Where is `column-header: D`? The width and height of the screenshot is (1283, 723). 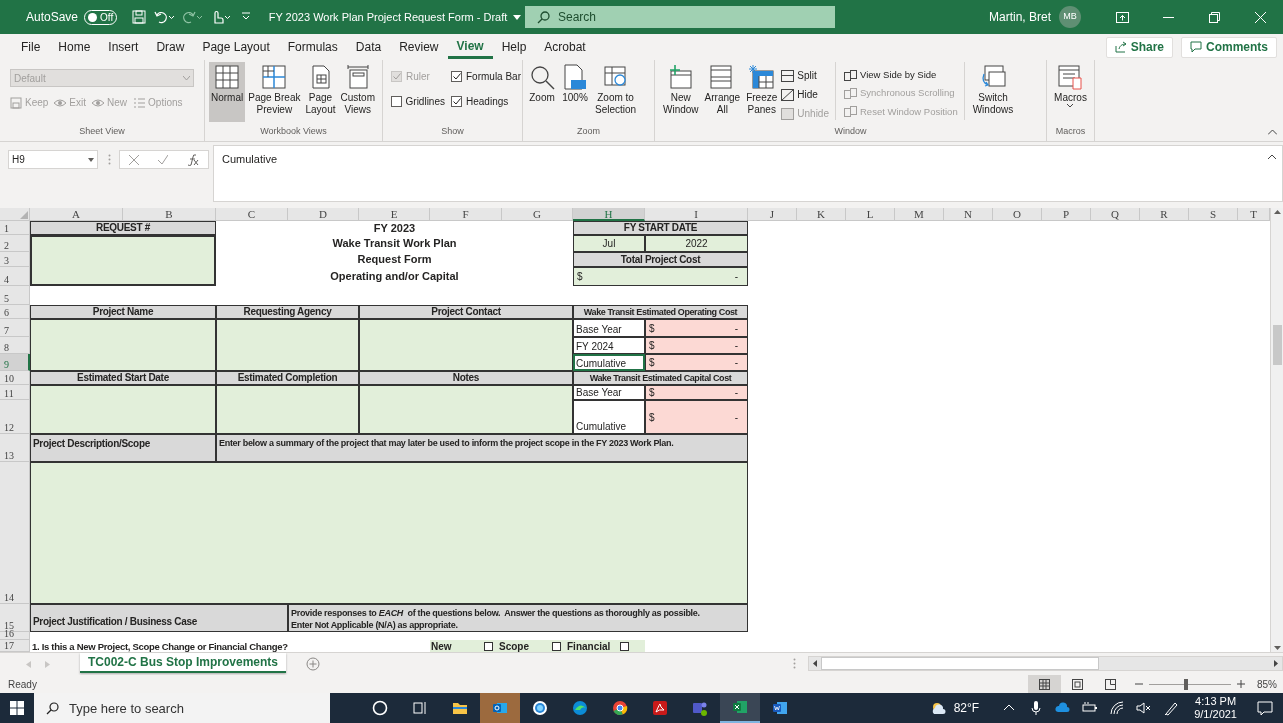
column-header: D is located at coordinates (323, 214).